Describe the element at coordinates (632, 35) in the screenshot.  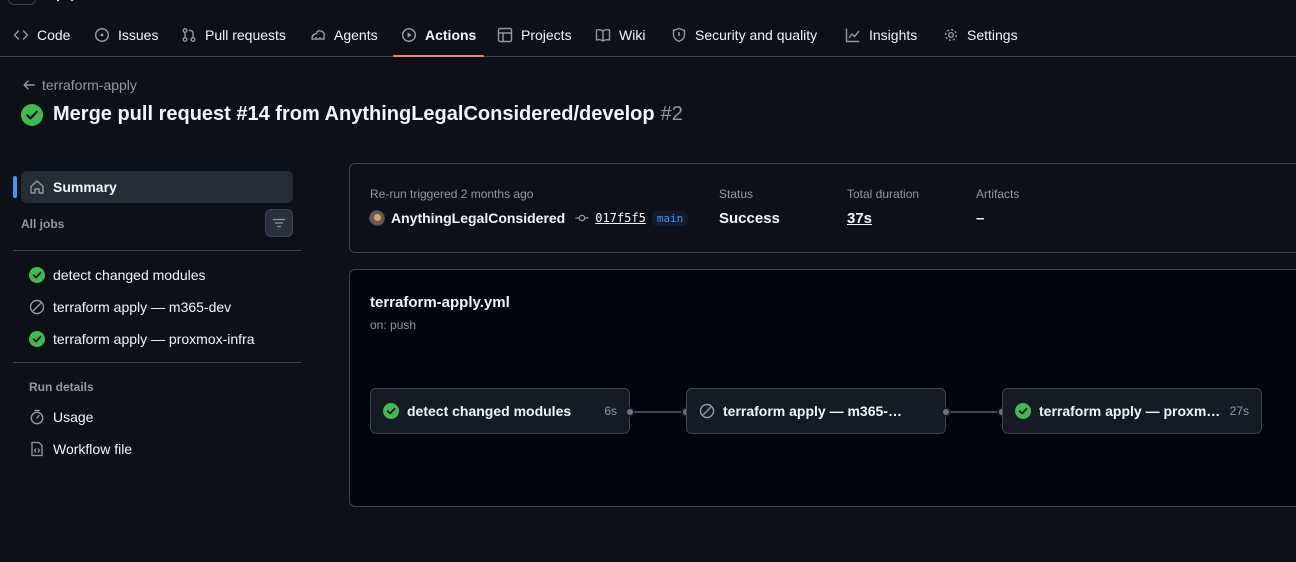
I see `tab-wiki-label: Wiki` at that location.